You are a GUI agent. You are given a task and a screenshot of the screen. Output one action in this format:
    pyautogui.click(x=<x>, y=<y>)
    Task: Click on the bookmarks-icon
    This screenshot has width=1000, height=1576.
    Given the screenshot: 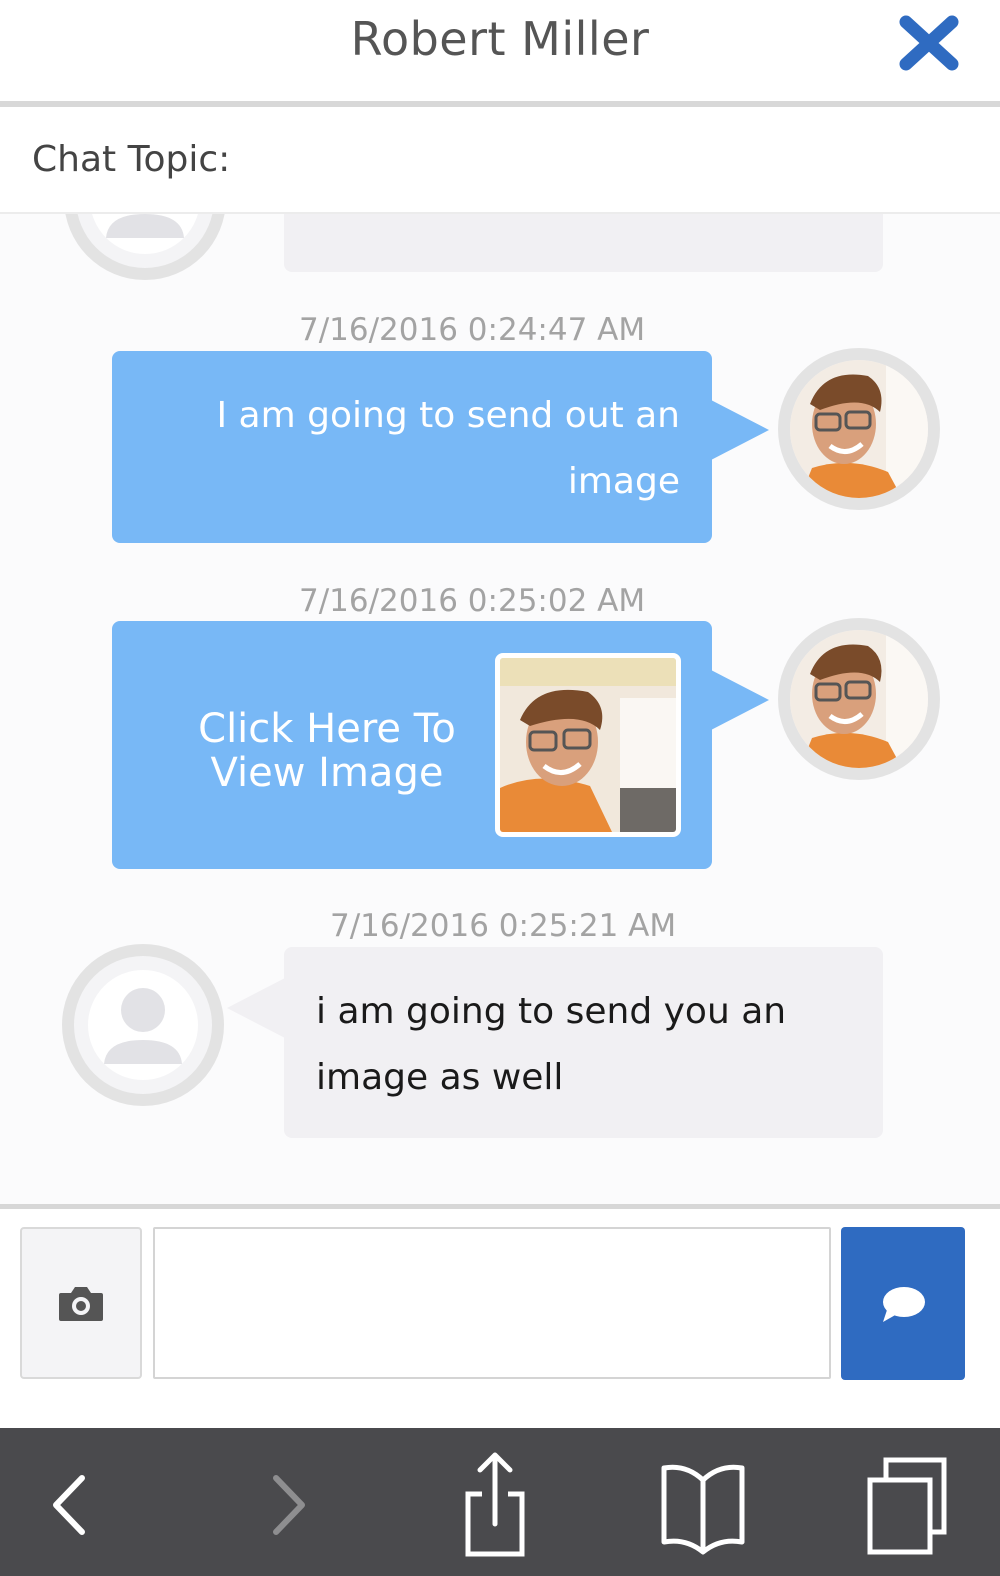 What is the action you would take?
    pyautogui.click(x=703, y=1509)
    